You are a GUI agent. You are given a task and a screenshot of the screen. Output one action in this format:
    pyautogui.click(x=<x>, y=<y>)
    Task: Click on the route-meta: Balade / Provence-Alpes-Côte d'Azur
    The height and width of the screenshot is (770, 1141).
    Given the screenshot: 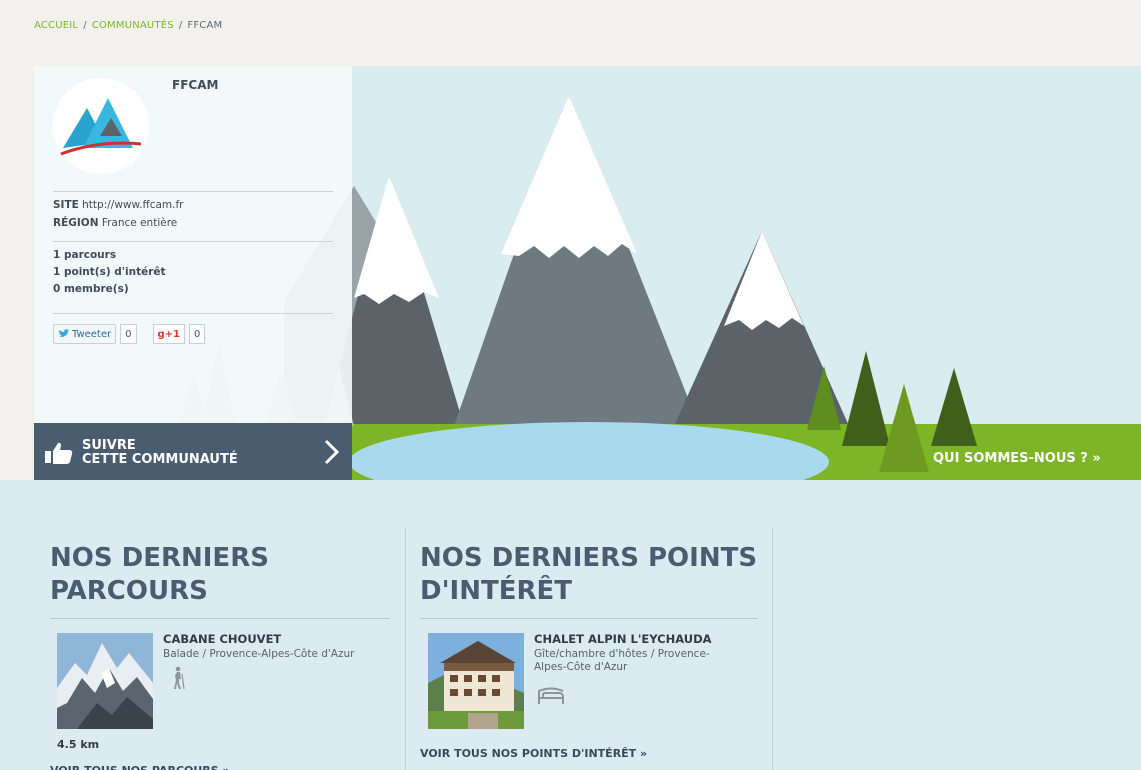 What is the action you would take?
    pyautogui.click(x=259, y=654)
    